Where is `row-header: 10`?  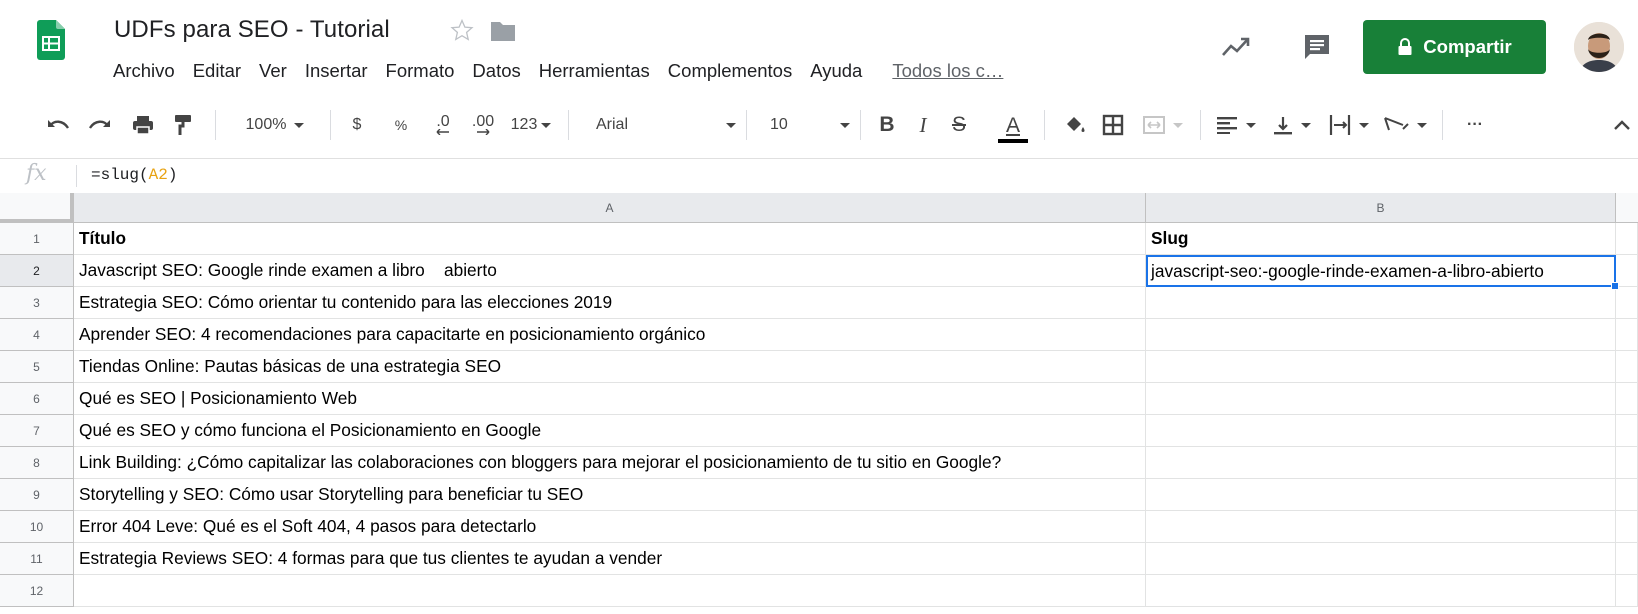
row-header: 10 is located at coordinates (37, 527).